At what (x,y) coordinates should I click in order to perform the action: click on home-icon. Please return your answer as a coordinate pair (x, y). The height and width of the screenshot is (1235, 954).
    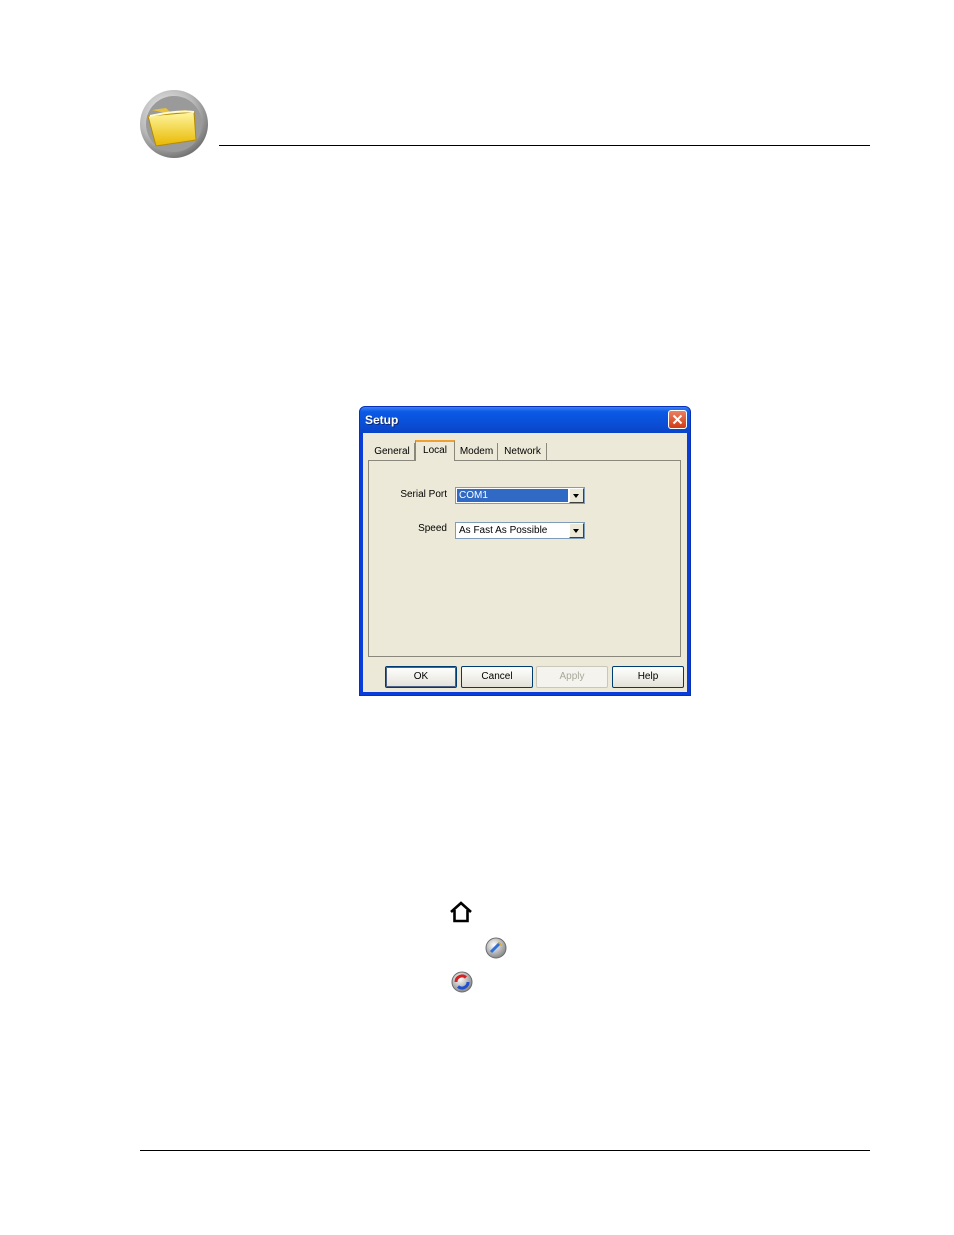
    Looking at the image, I should click on (461, 914).